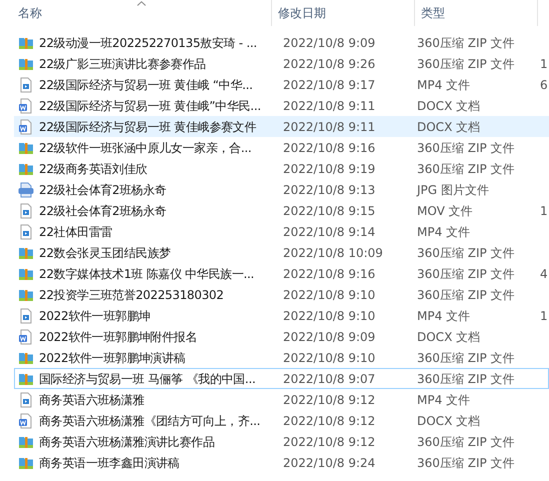 The height and width of the screenshot is (481, 549). I want to click on file-name: 商务英语六班杨潇雅, so click(92, 400).